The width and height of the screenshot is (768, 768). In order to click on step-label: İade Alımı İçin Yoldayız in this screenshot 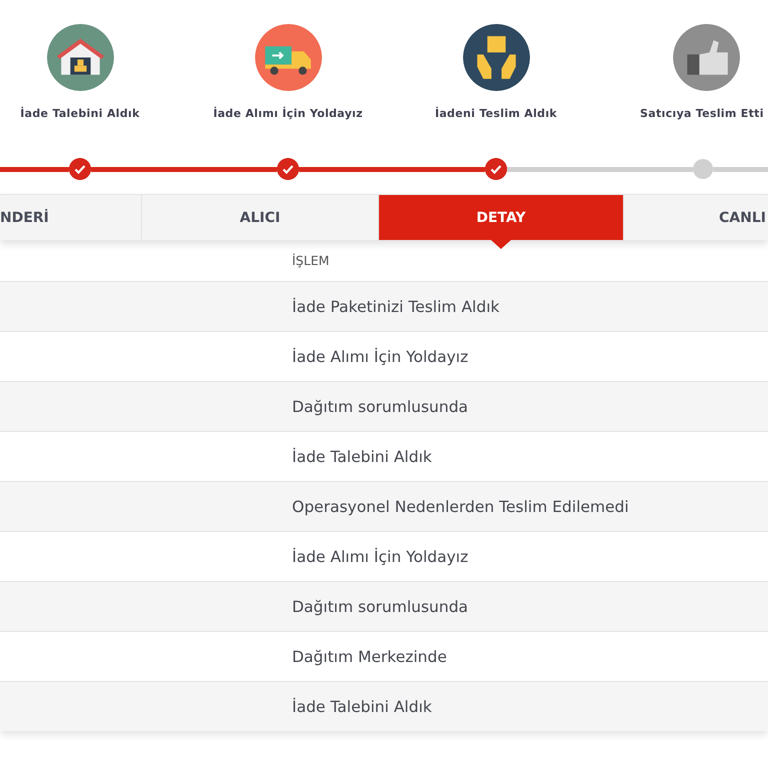, I will do `click(288, 113)`.